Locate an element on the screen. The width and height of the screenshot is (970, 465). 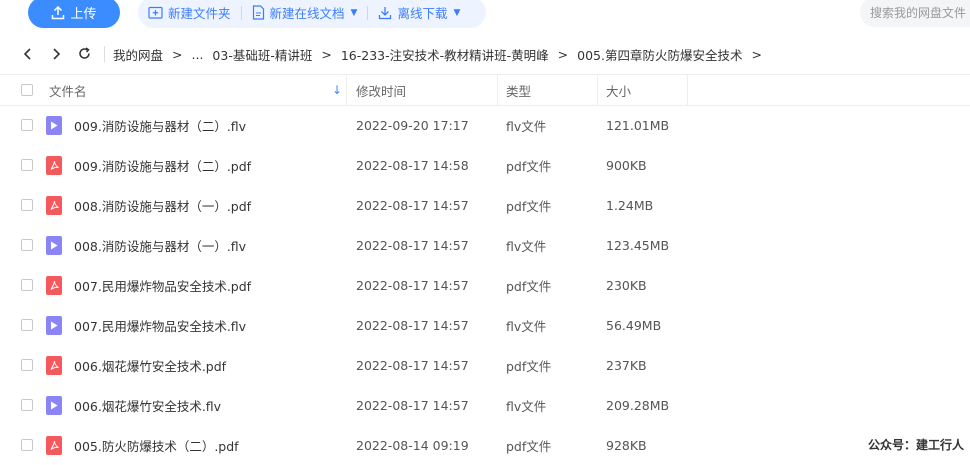
offline-download-button: 离线下载 ▼ is located at coordinates (419, 14).